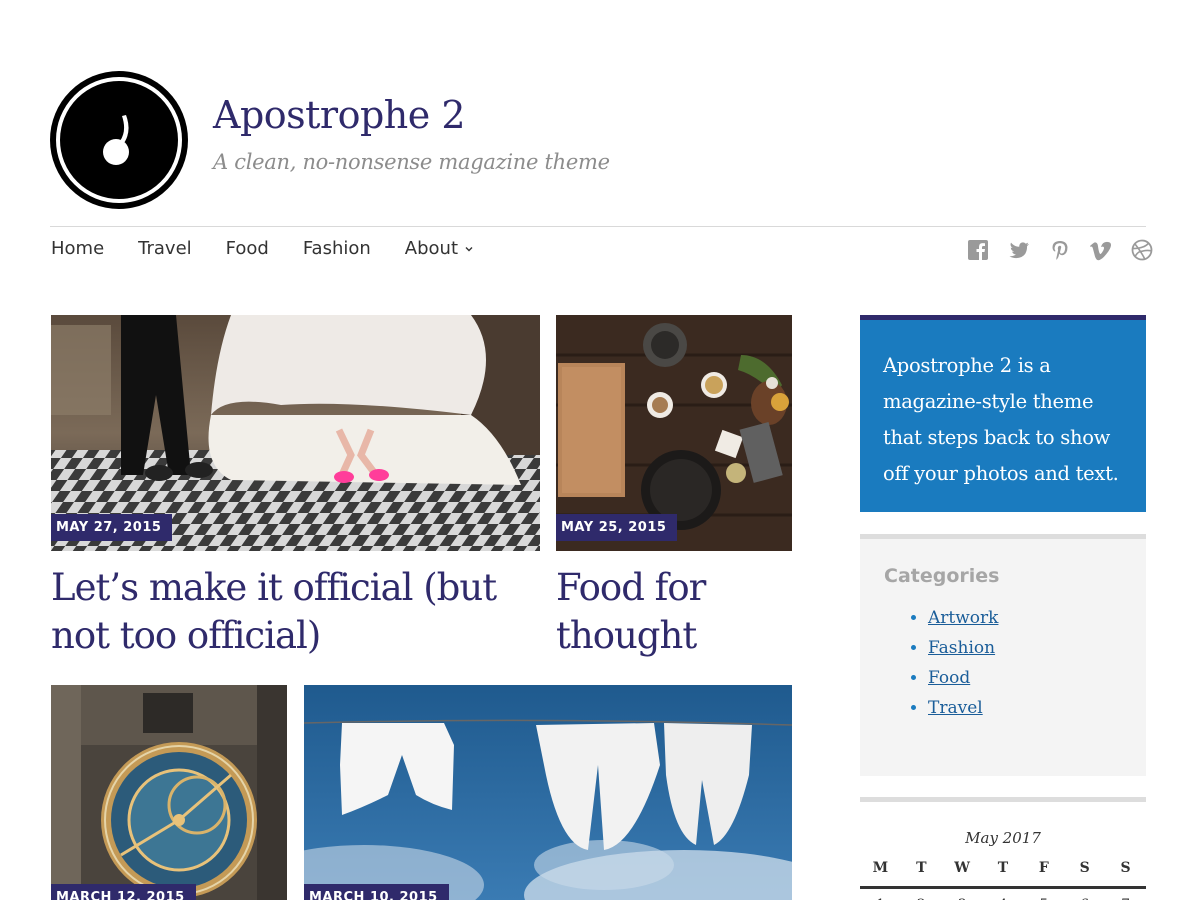  Describe the element at coordinates (674, 612) in the screenshot. I see `post-title: Food for thought` at that location.